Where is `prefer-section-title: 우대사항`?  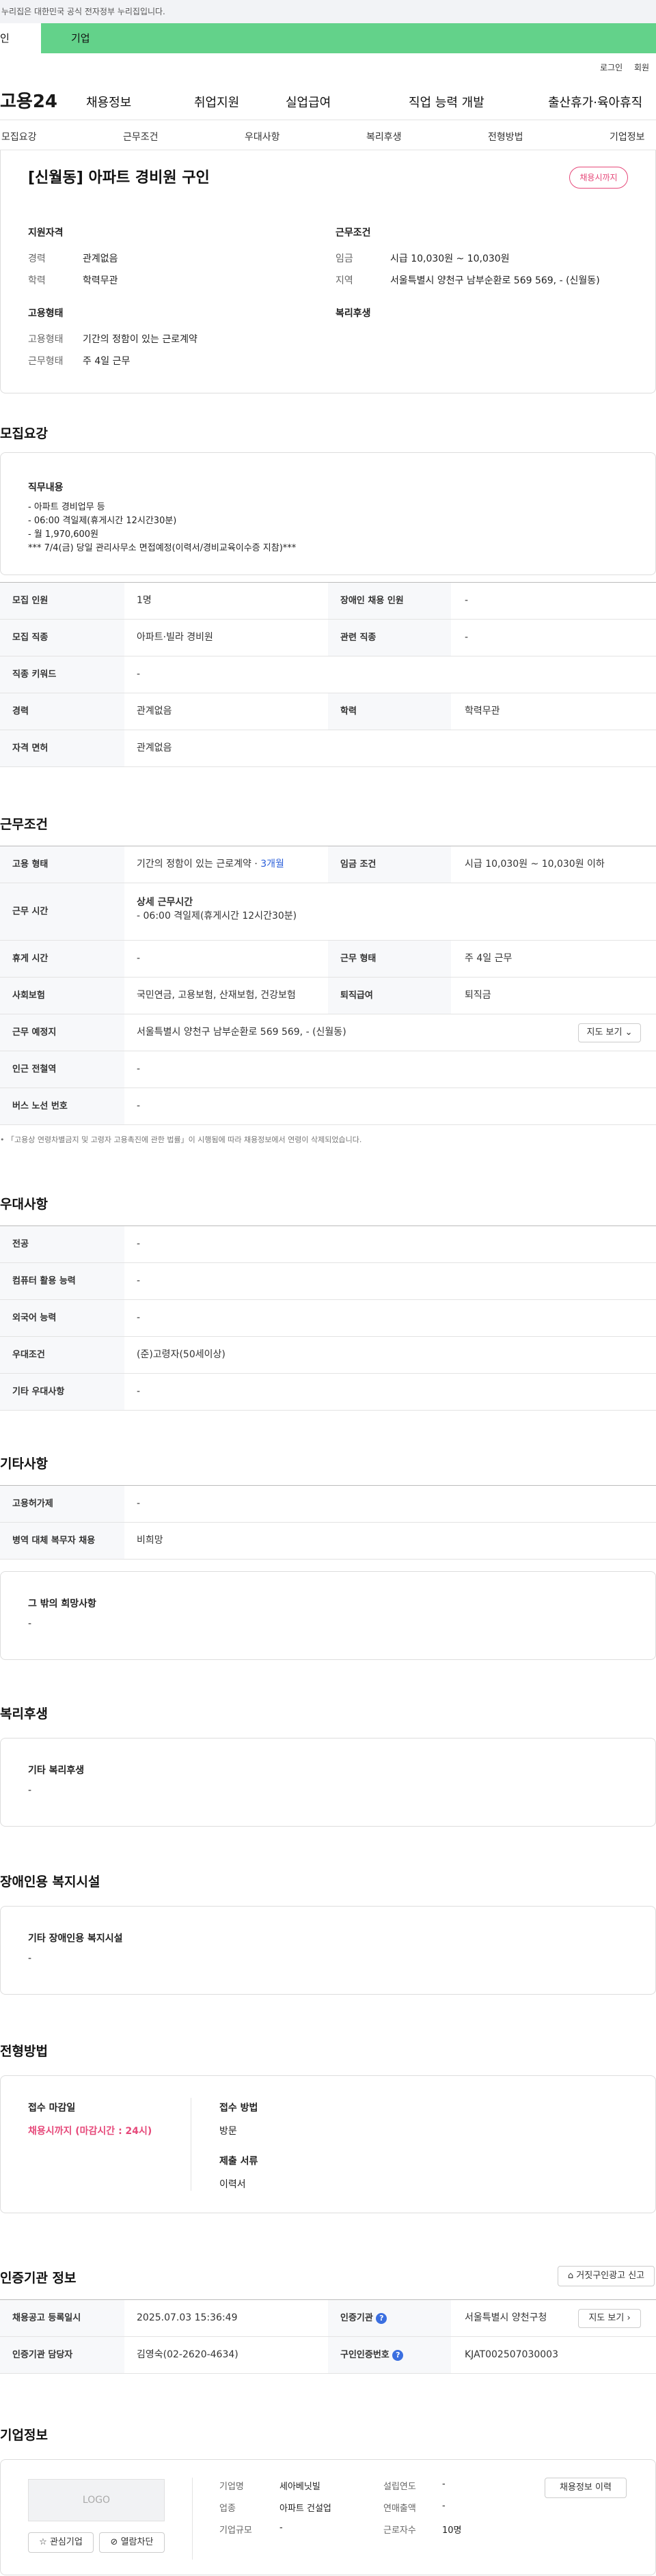 prefer-section-title: 우대사항 is located at coordinates (24, 1205).